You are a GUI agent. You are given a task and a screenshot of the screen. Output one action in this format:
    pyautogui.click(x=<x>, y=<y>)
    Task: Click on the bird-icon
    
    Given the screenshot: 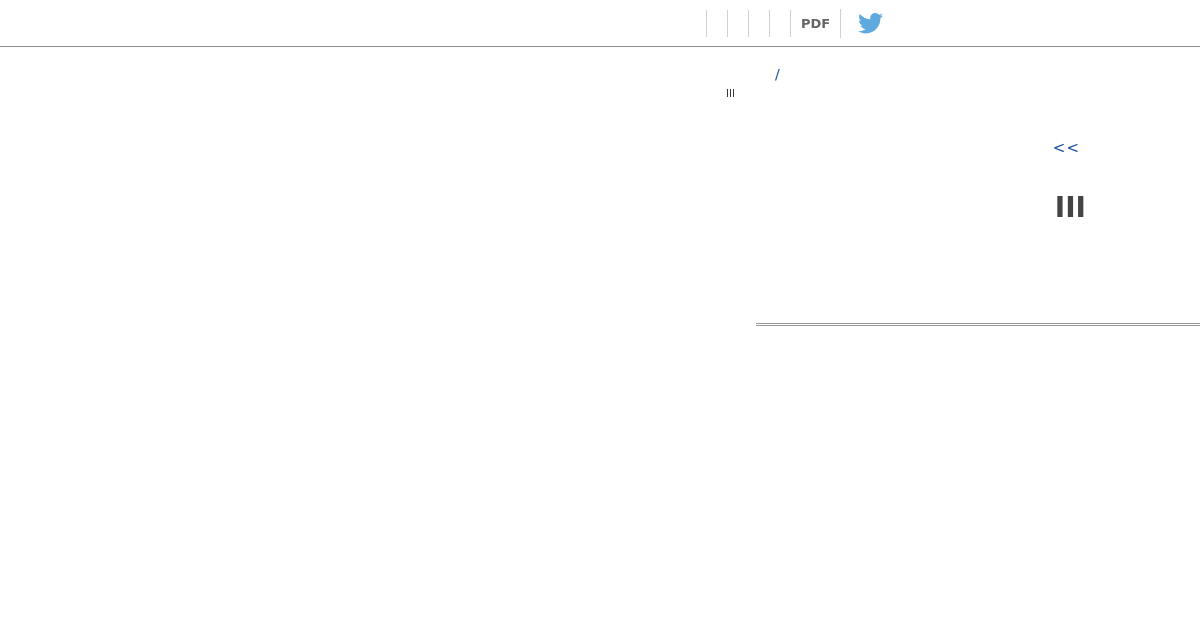 What is the action you would take?
    pyautogui.click(x=871, y=23)
    